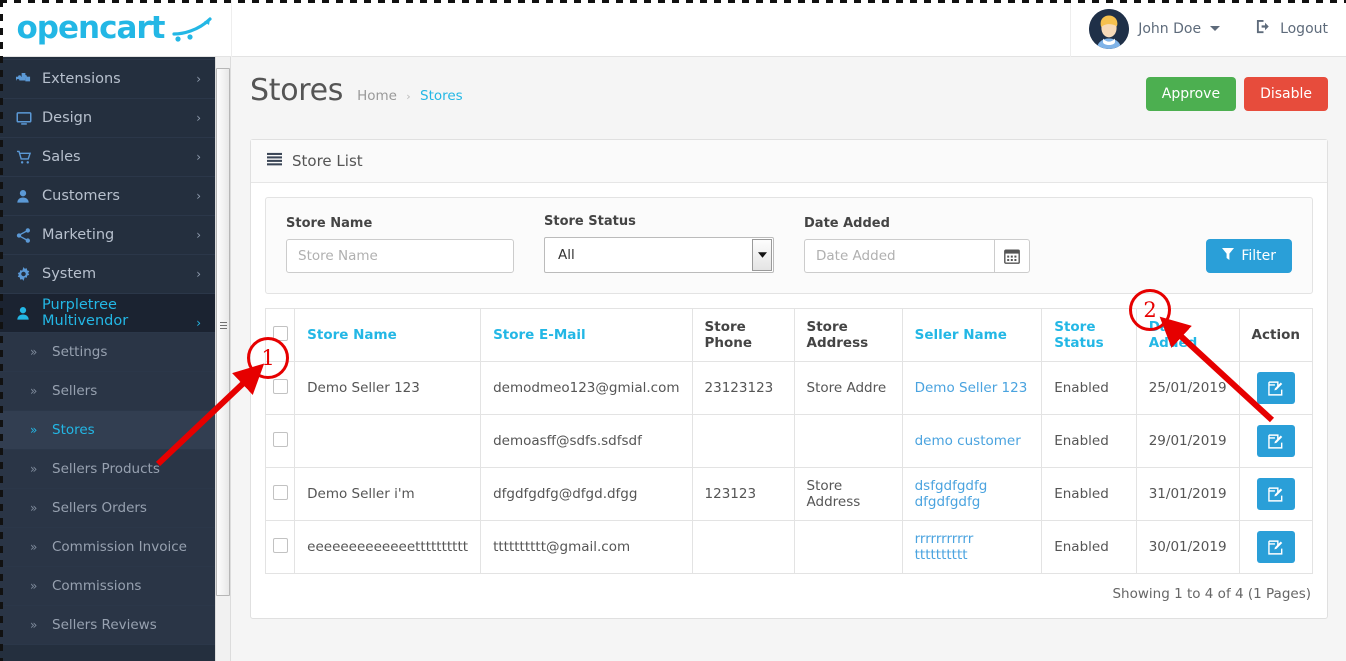 The image size is (1346, 661). I want to click on date-added-input, so click(899, 256).